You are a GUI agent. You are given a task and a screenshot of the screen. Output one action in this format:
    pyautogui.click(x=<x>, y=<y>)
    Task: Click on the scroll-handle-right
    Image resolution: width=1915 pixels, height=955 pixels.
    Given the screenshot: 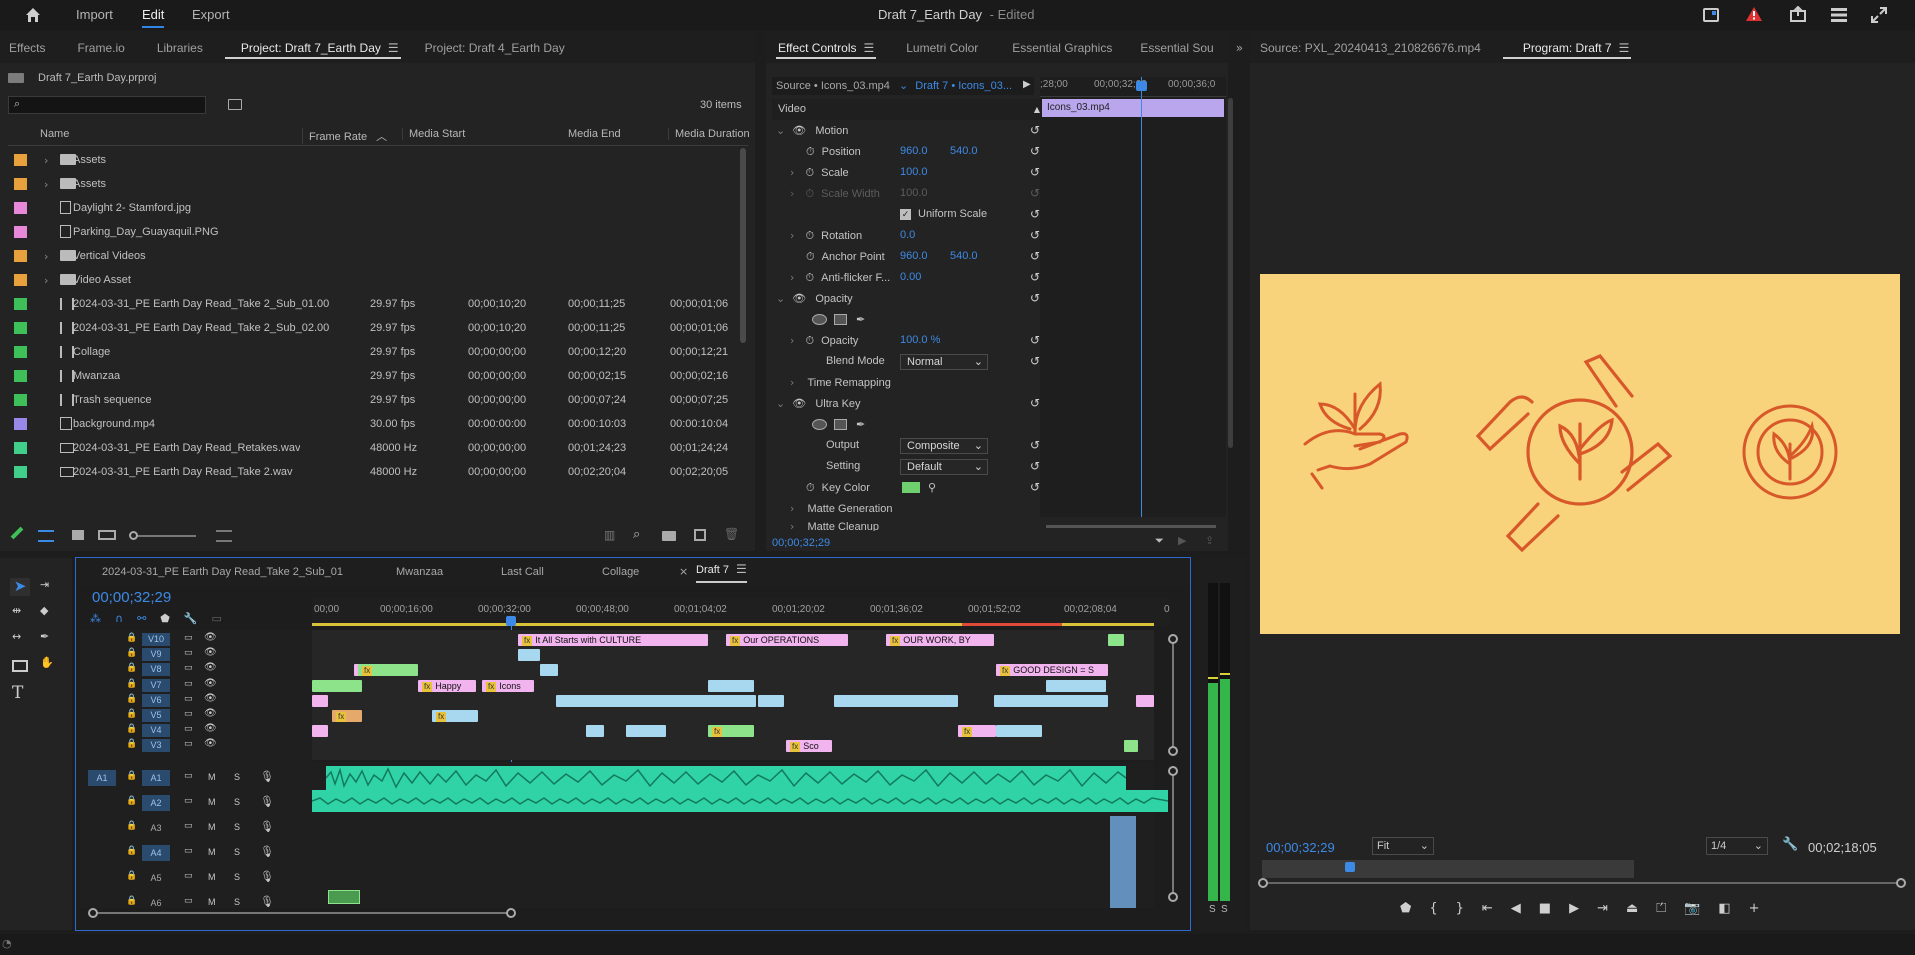 What is the action you would take?
    pyautogui.click(x=511, y=913)
    